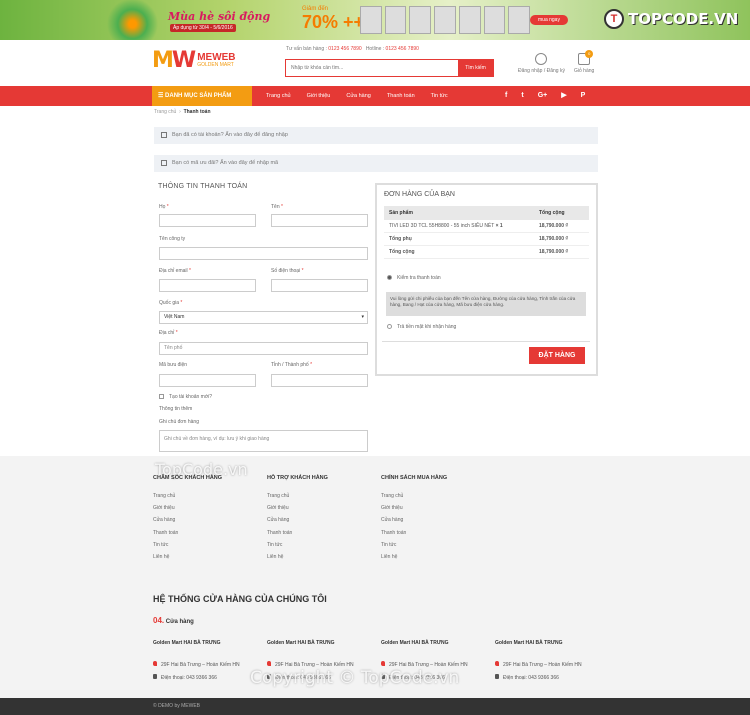 This screenshot has height=715, width=750. I want to click on more-info-label: Thông tin thêm, so click(176, 409).